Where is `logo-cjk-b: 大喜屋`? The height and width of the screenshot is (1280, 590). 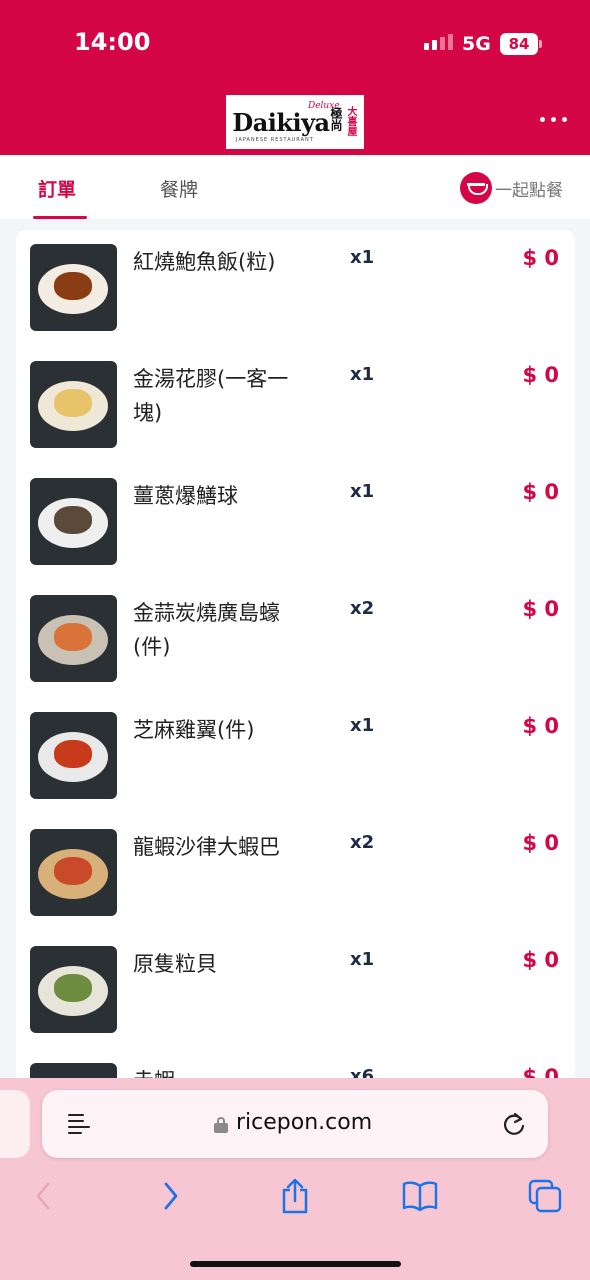
logo-cjk-b: 大喜屋 is located at coordinates (350, 121).